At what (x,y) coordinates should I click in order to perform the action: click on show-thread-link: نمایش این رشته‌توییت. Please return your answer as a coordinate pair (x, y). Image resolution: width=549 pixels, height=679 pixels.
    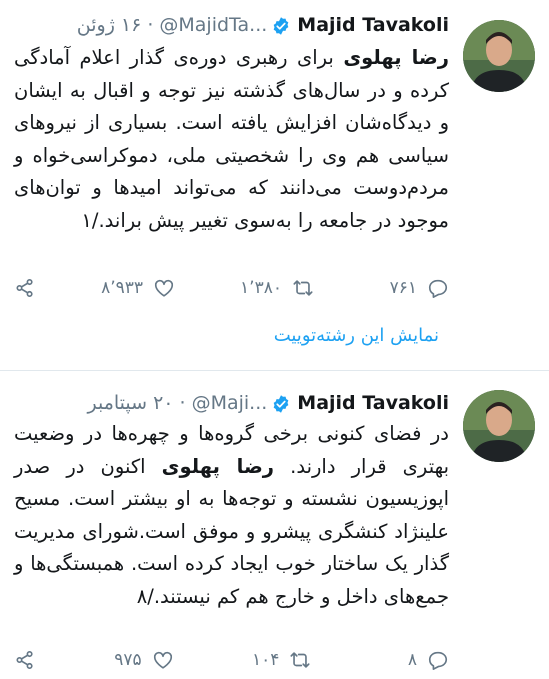
    Looking at the image, I should click on (356, 335).